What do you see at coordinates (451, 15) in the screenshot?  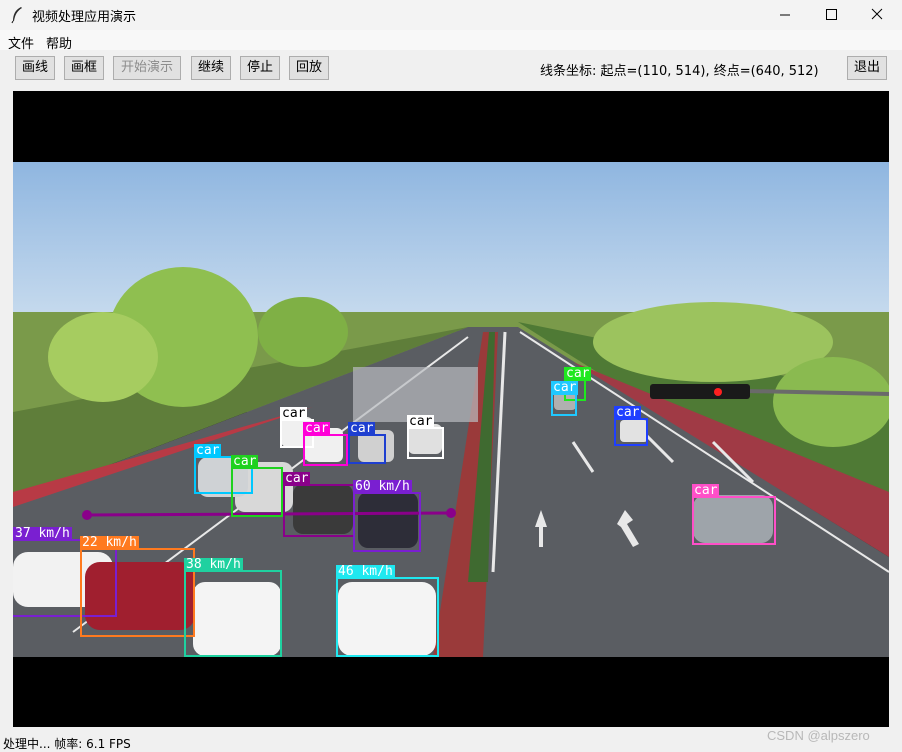 I see `title-bar: 视频处理应用演示` at bounding box center [451, 15].